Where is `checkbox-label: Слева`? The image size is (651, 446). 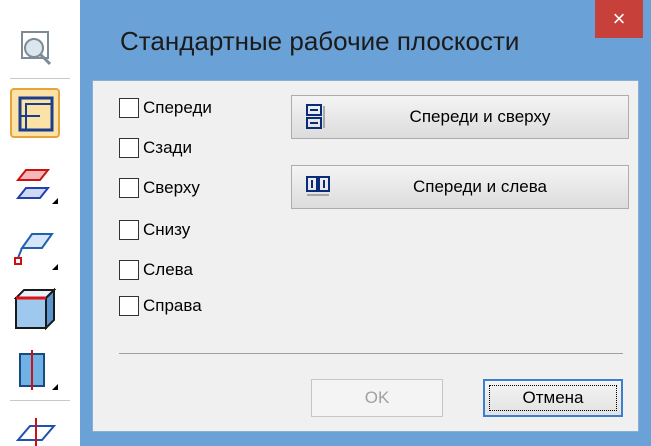 checkbox-label: Слева is located at coordinates (168, 269).